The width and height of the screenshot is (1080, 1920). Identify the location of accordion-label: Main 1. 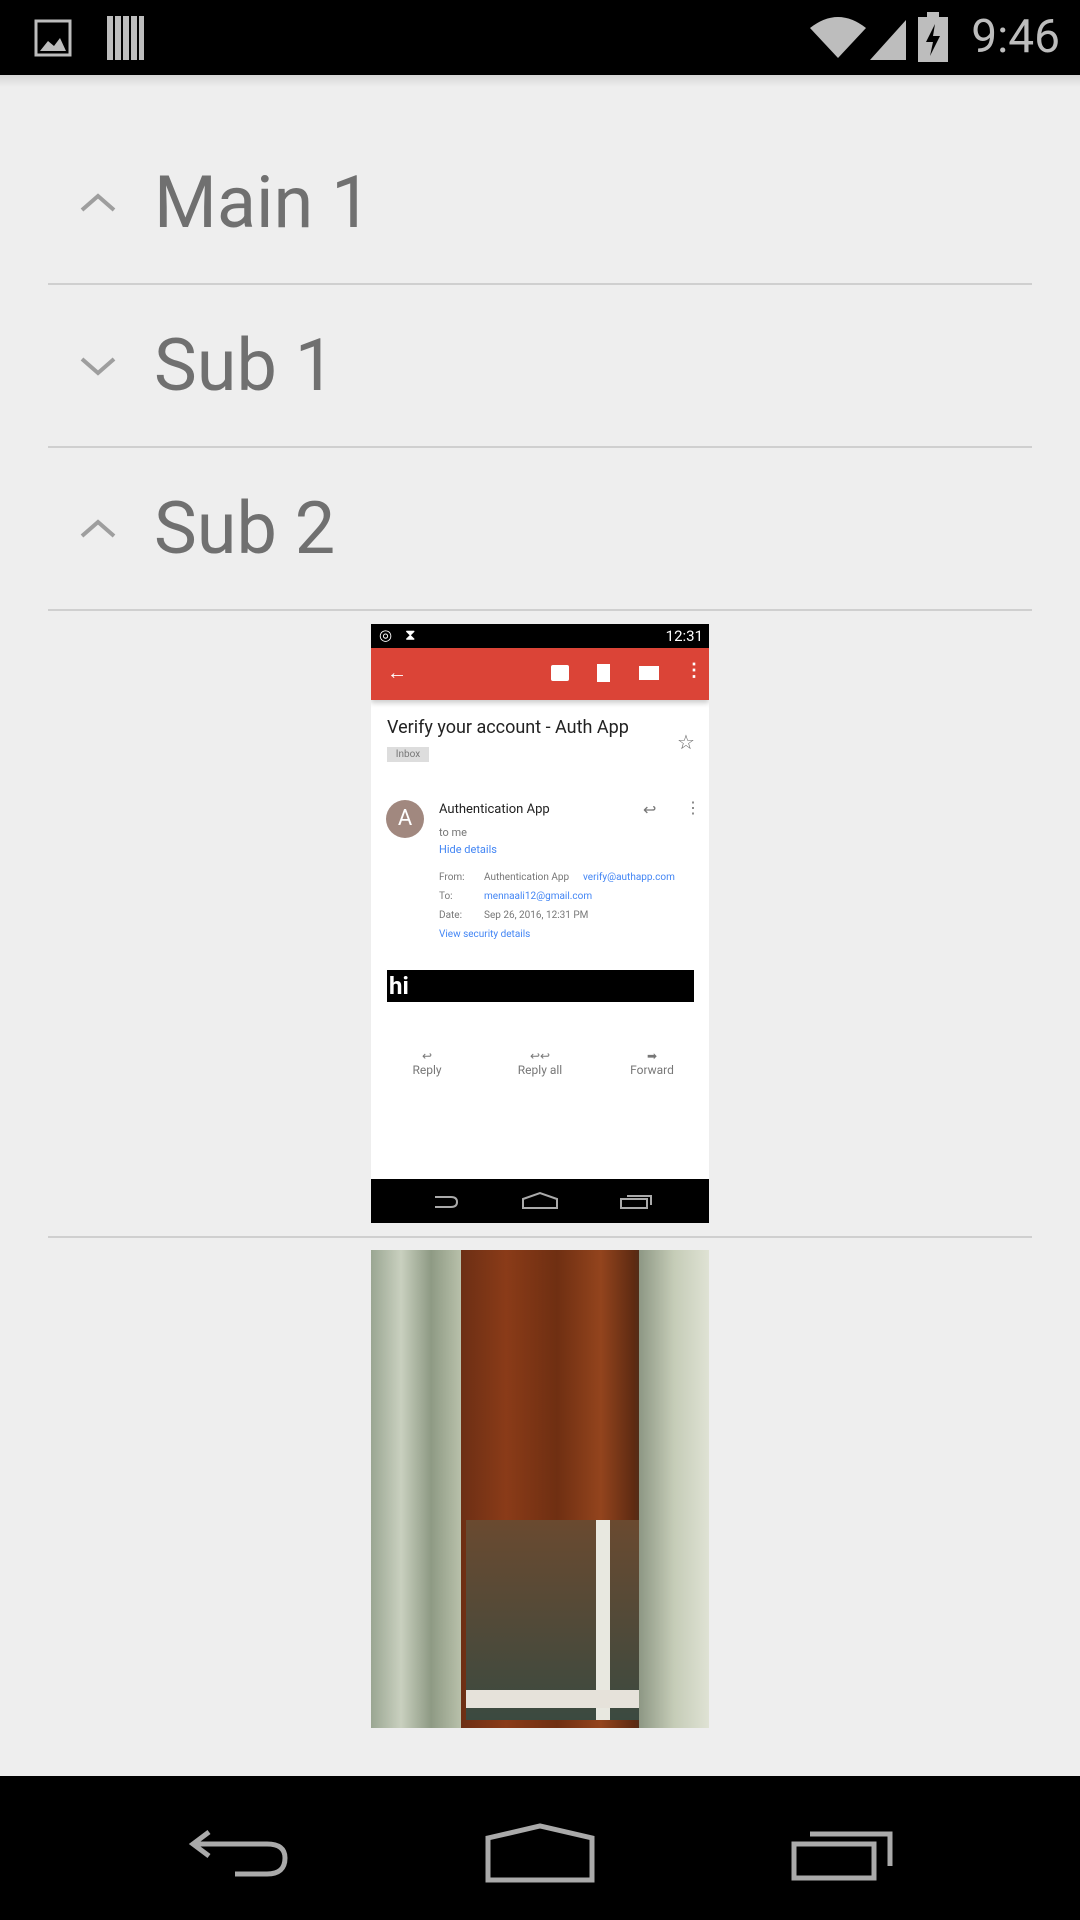
(263, 202).